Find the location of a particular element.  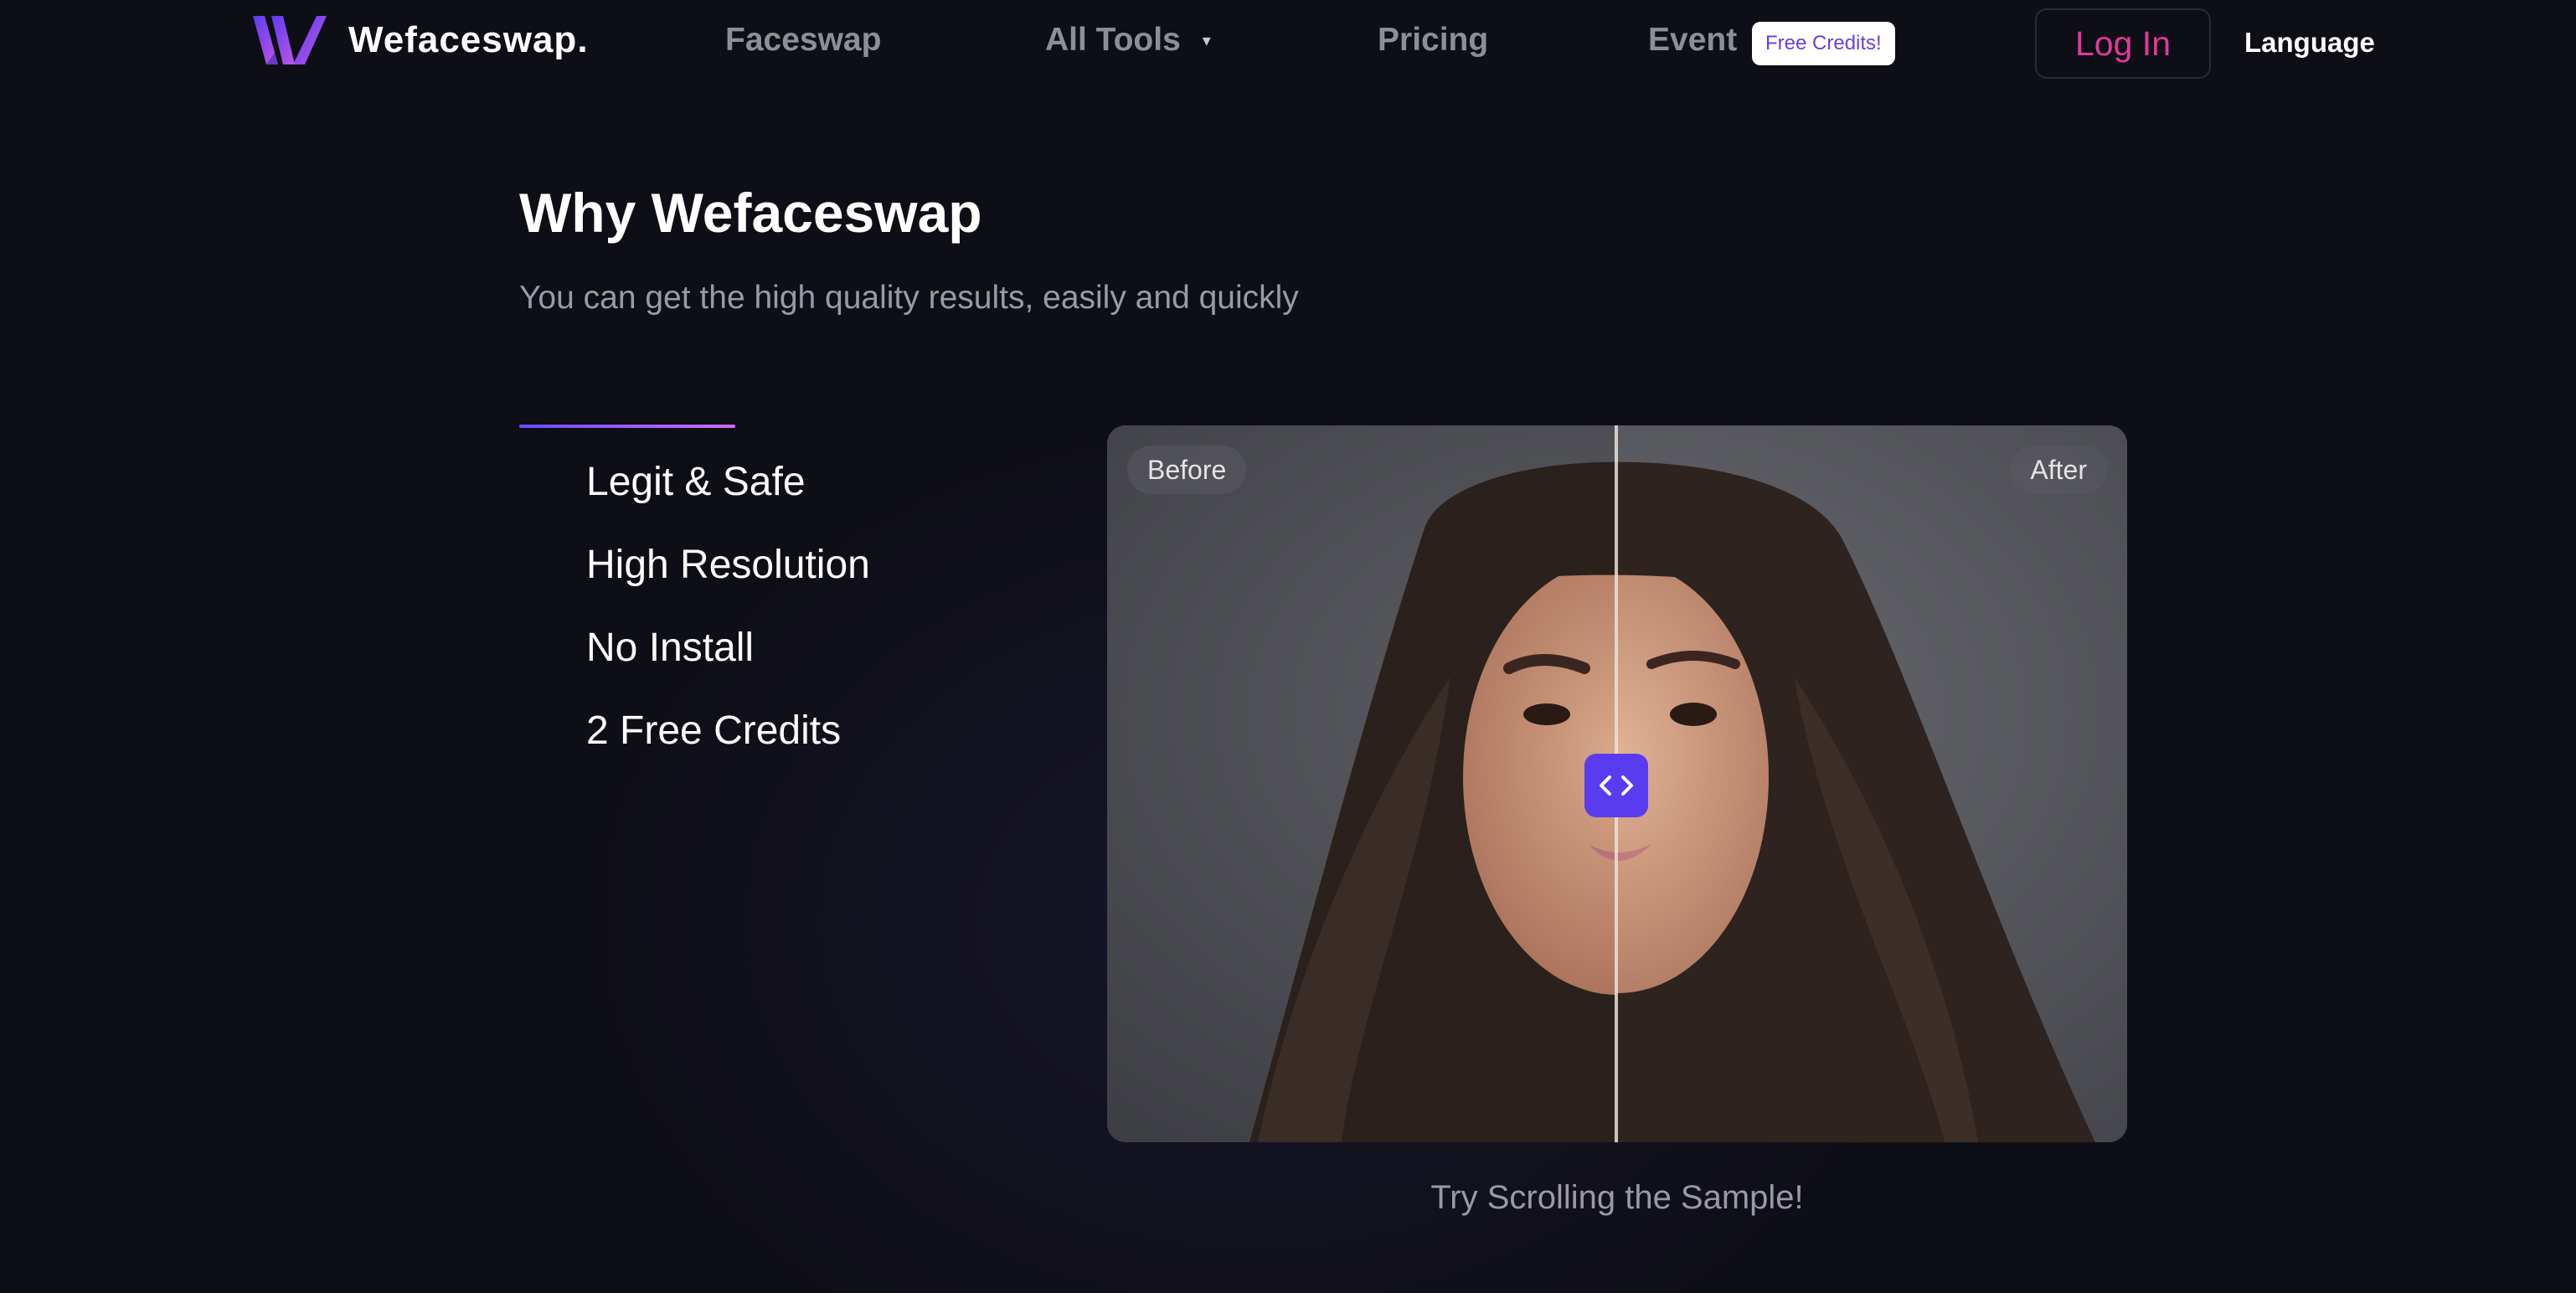

login-button: Log In is located at coordinates (2123, 43).